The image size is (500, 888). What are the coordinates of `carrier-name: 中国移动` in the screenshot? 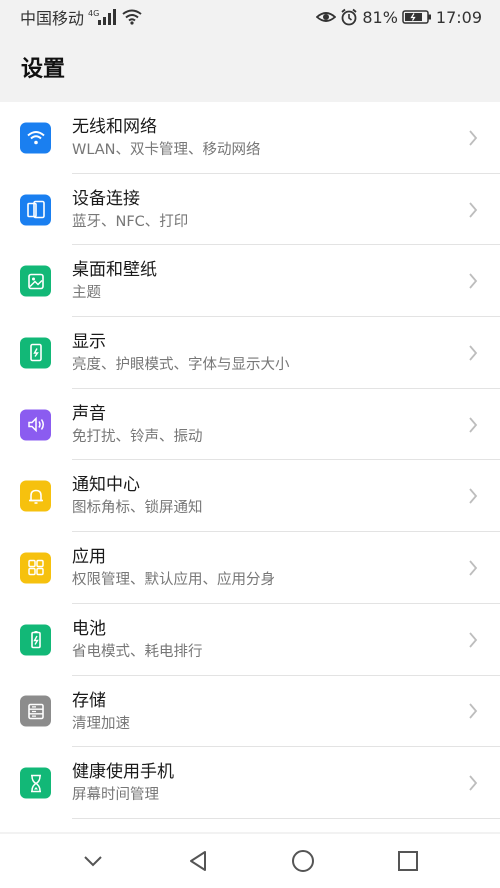 It's located at (52, 18).